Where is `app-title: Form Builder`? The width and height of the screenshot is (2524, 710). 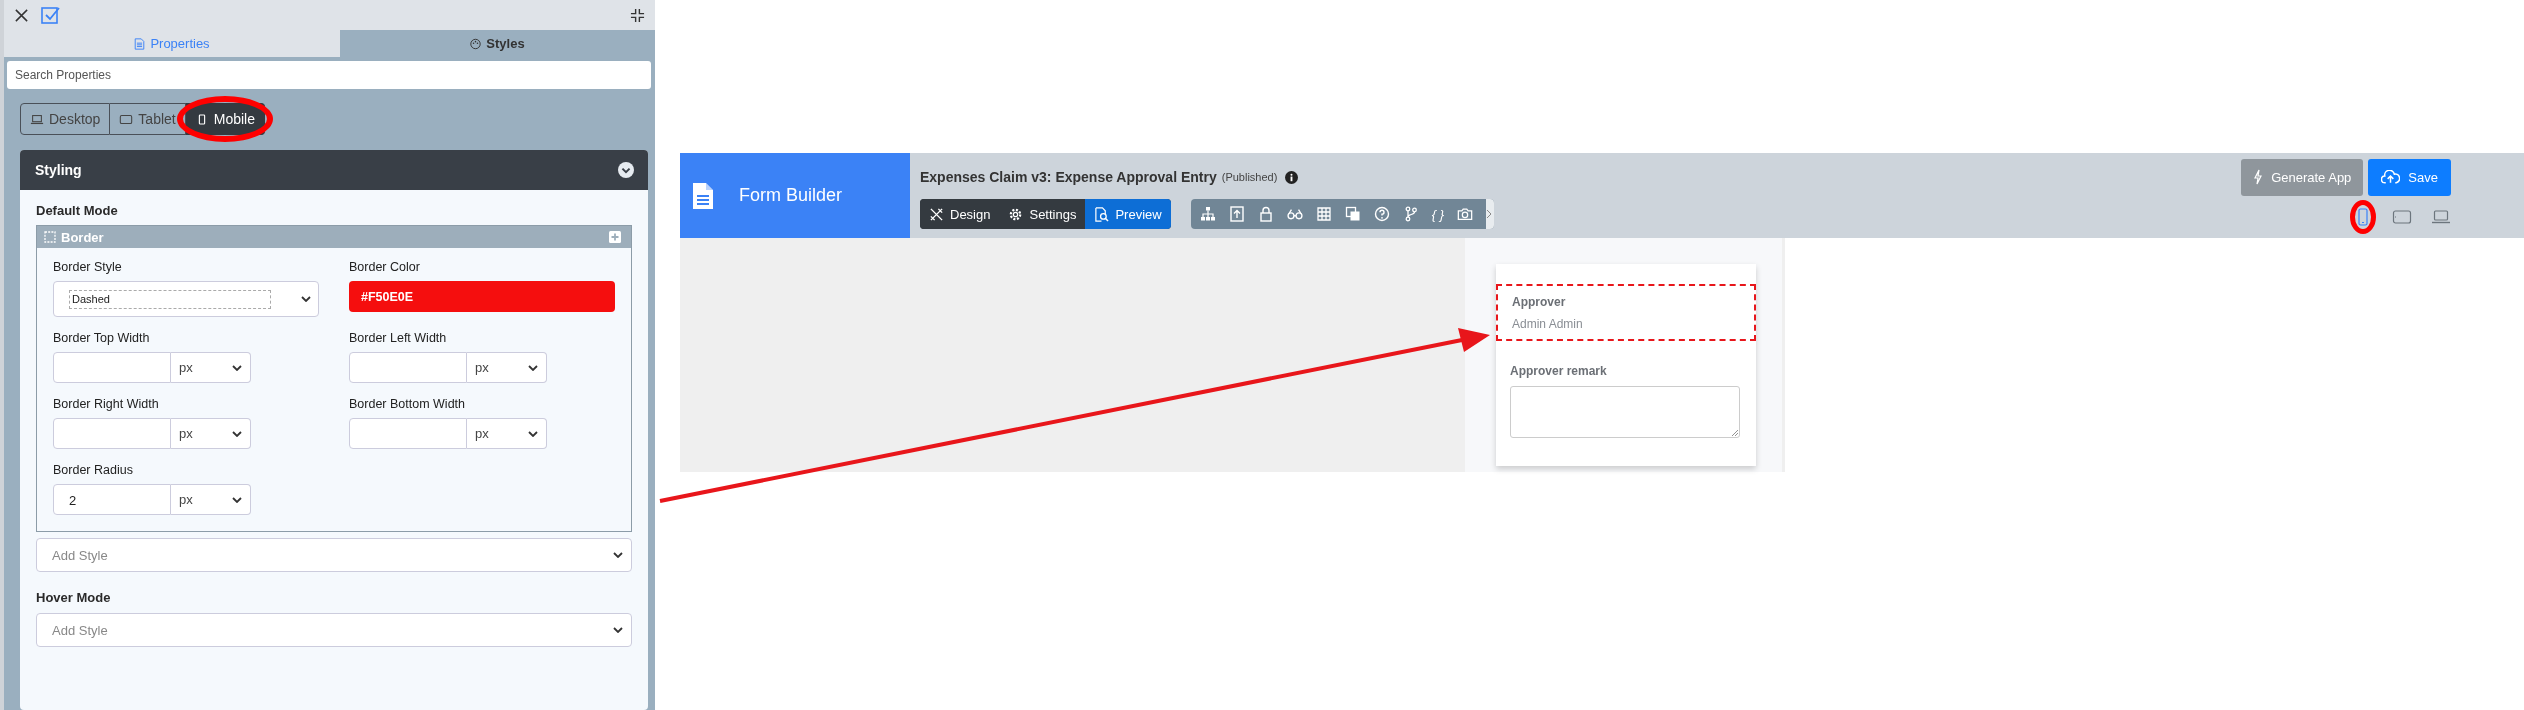
app-title: Form Builder is located at coordinates (791, 195).